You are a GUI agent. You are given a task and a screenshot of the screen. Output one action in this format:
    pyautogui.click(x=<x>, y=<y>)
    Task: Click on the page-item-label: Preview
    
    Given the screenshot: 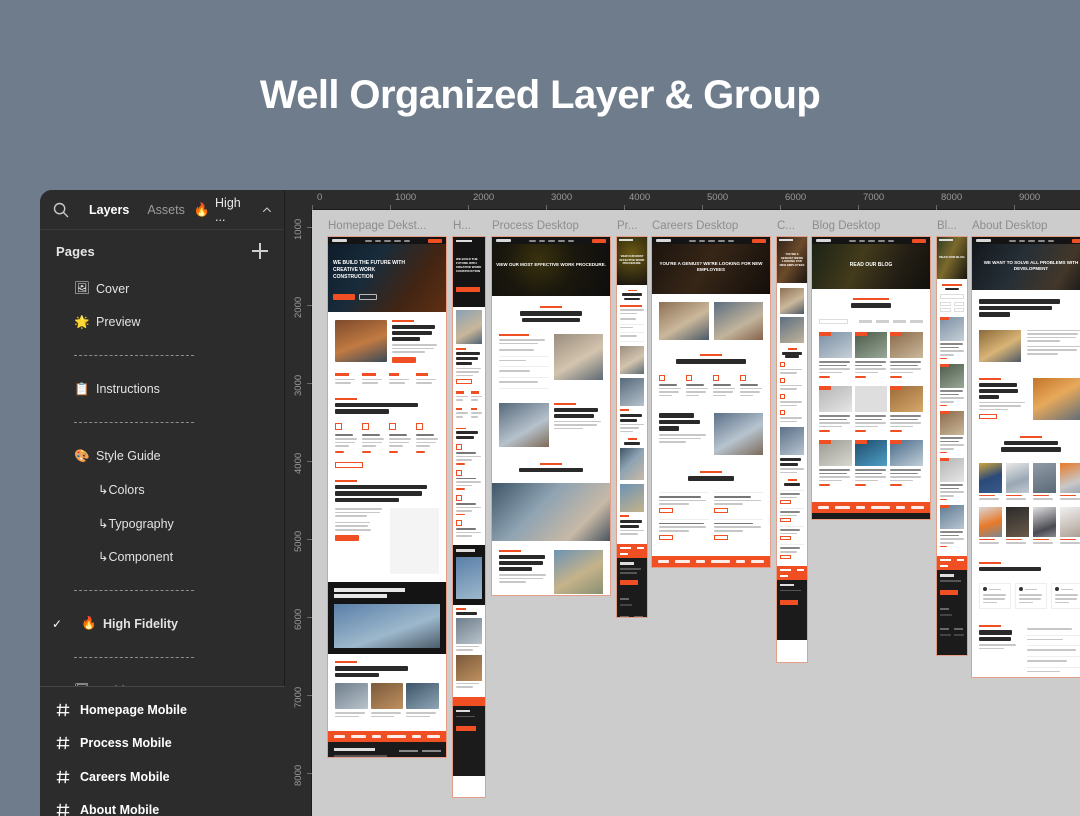 What is the action you would take?
    pyautogui.click(x=118, y=322)
    